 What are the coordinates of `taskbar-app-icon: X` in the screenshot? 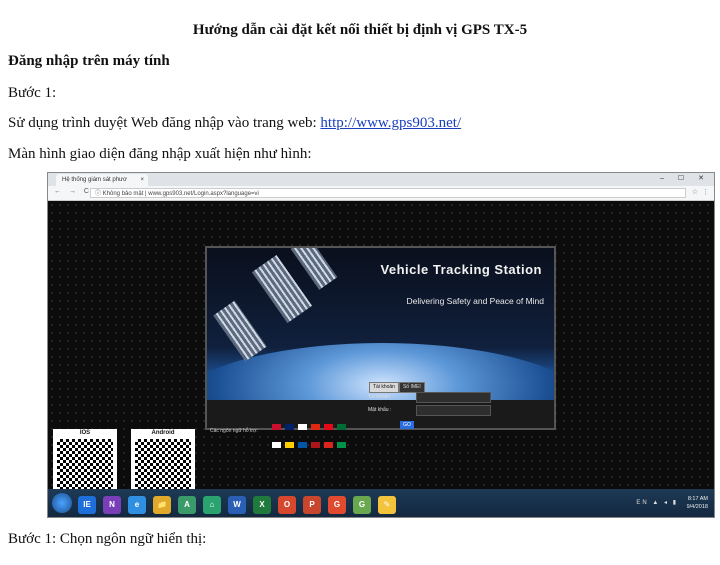 It's located at (262, 505).